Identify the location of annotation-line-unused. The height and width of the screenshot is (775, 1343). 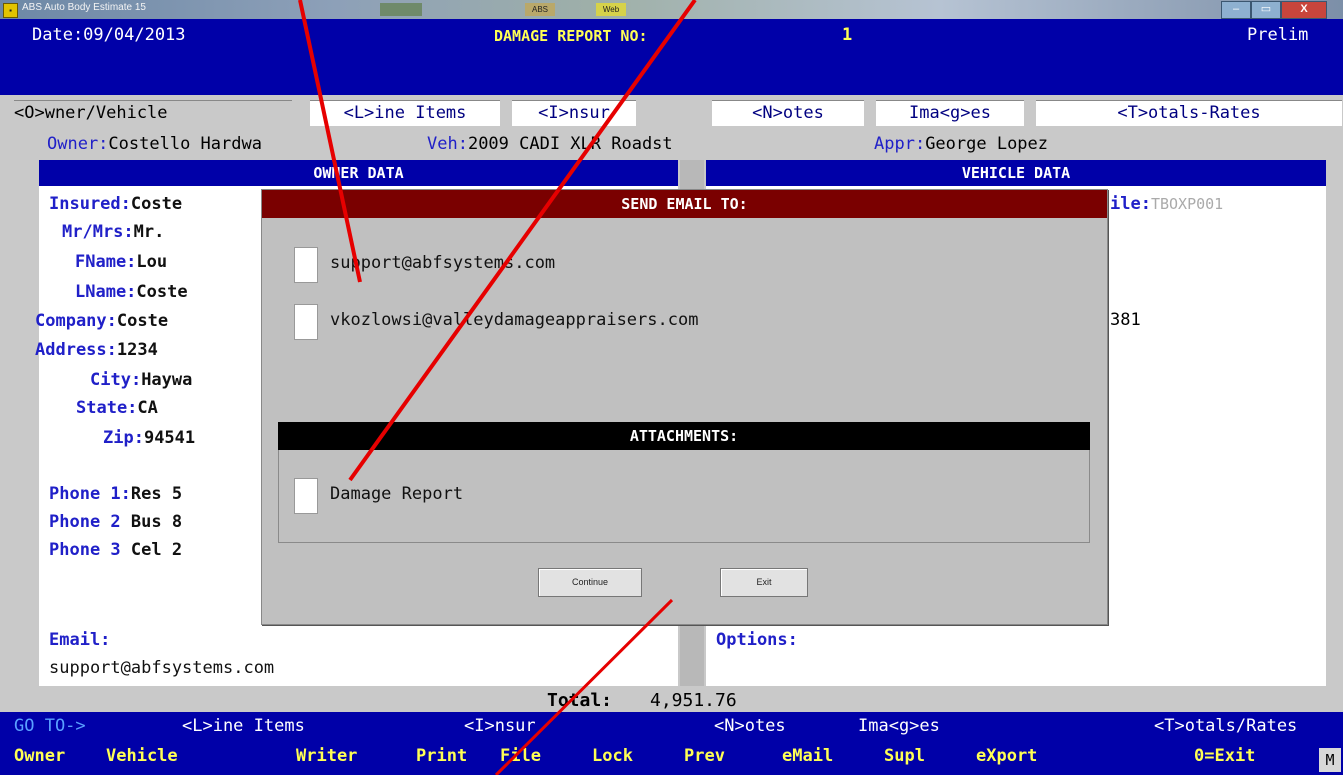
(408, 80).